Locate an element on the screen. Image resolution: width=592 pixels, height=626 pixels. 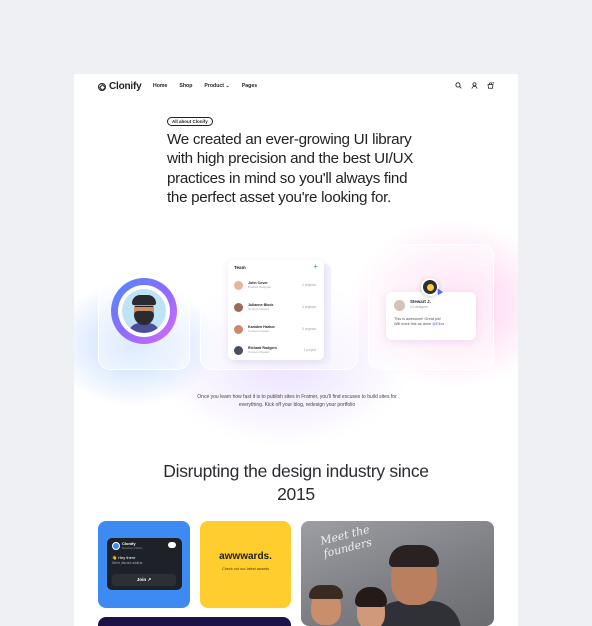
about-badge: All about Clonify is located at coordinates (190, 121).